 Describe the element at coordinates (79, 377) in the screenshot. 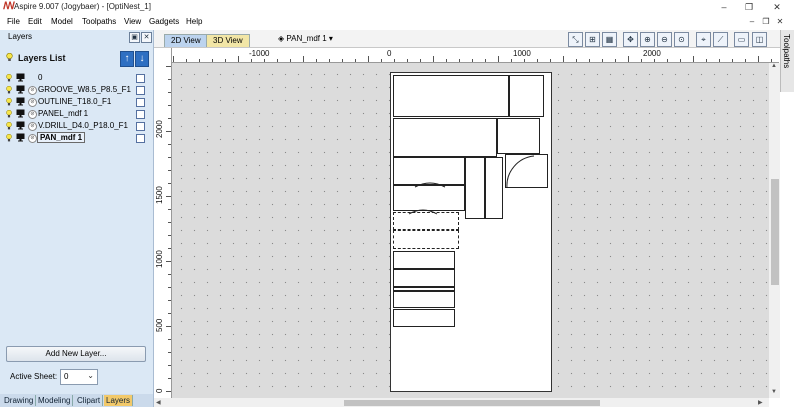

I see `active-sheet-select: 0 ⌄` at that location.